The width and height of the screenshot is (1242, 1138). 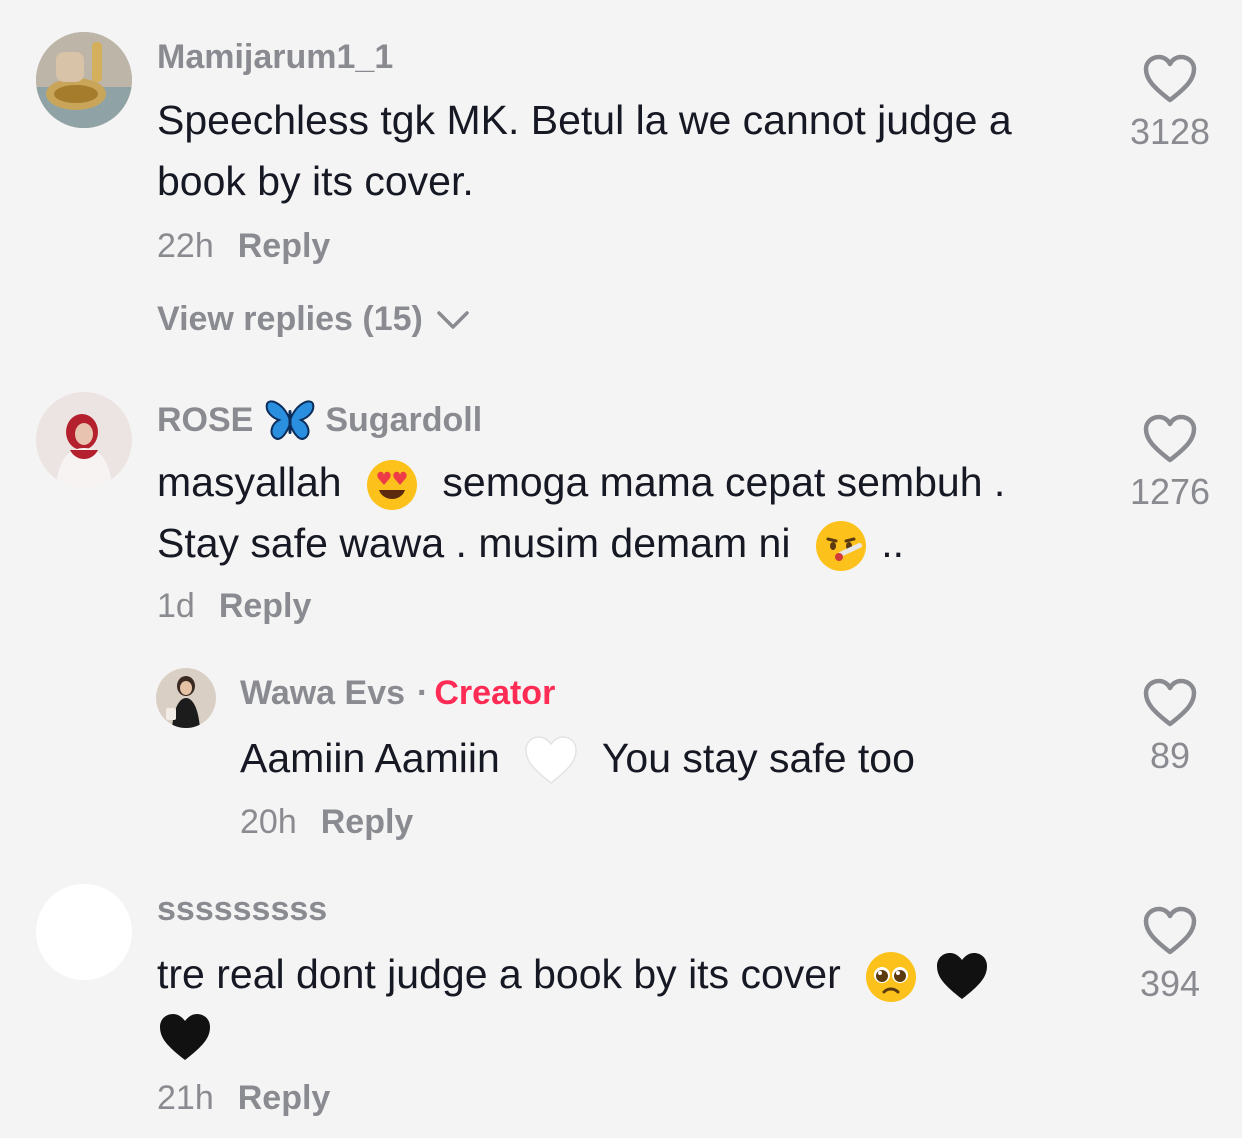 I want to click on timestamp: 20h, so click(x=268, y=822).